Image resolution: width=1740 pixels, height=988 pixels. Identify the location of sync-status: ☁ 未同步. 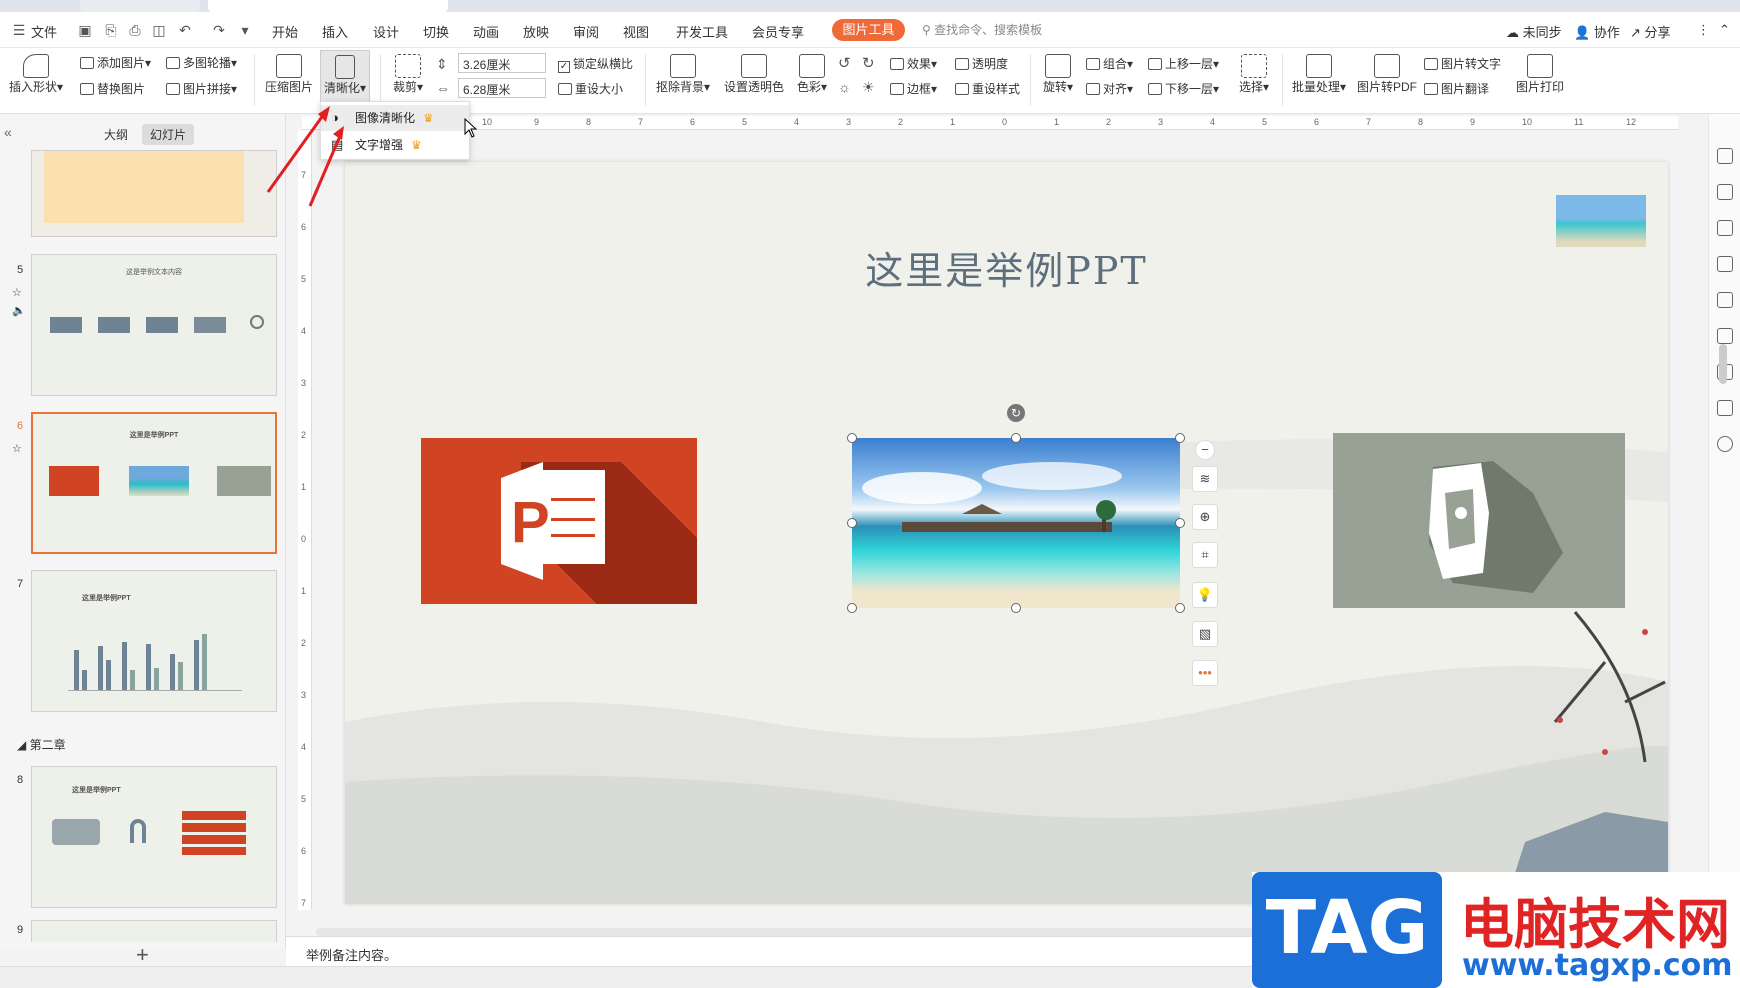
(1534, 31).